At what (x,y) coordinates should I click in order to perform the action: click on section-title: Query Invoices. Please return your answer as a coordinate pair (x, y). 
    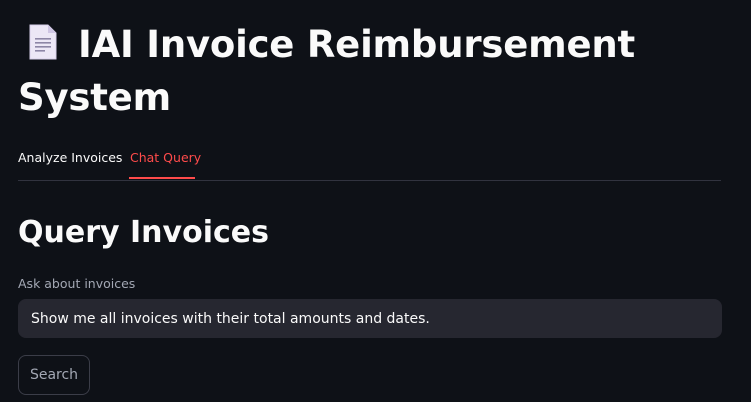
    Looking at the image, I should click on (143, 232).